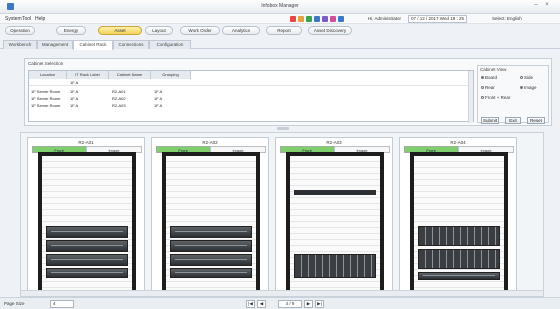 This screenshot has height=309, width=560. I want to click on chat-icon, so click(325, 19).